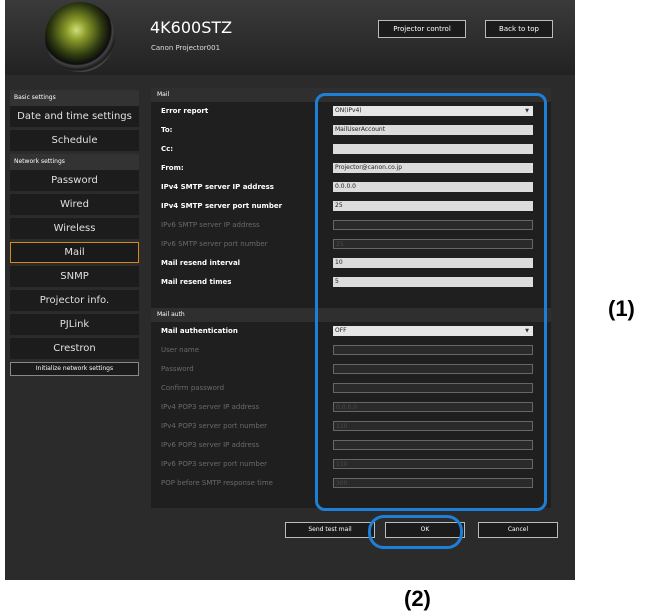  Describe the element at coordinates (185, 111) in the screenshot. I see `field-label: Error report` at that location.